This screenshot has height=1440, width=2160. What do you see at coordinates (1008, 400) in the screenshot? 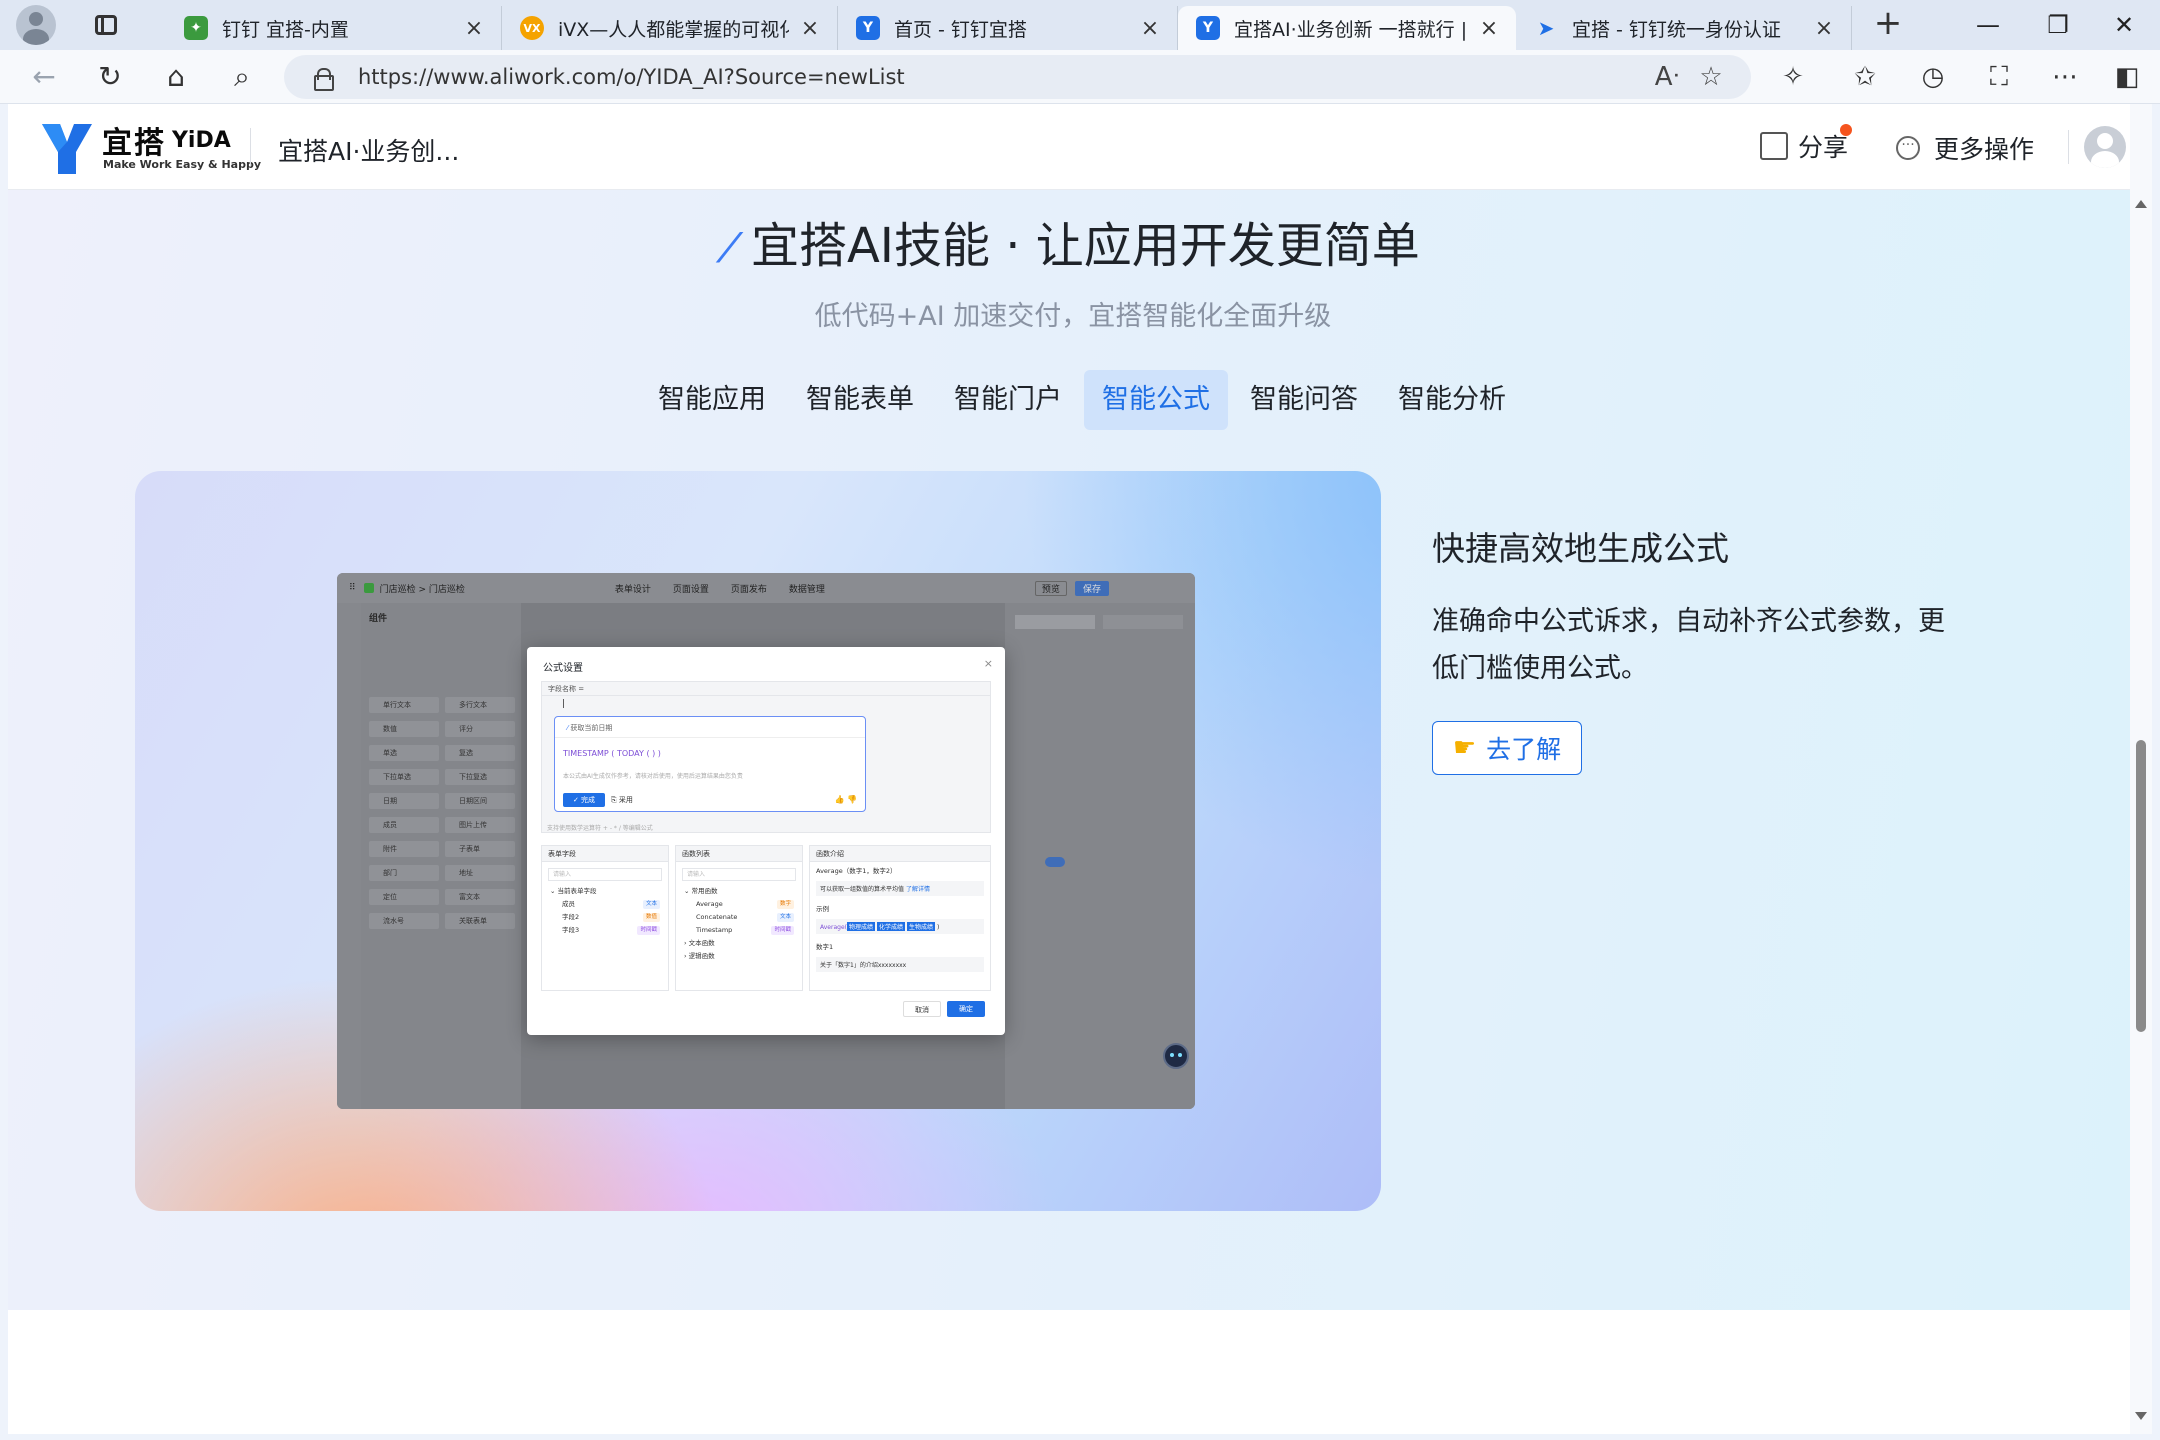
I see `tab-smart-portal: 智能门户` at bounding box center [1008, 400].